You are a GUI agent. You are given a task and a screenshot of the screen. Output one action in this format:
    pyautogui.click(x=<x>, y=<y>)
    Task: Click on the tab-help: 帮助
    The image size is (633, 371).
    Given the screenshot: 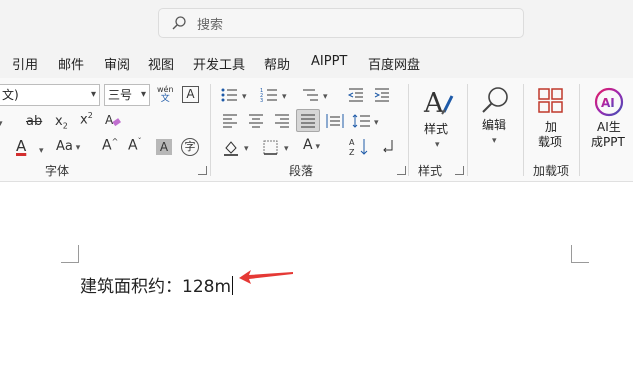 What is the action you would take?
    pyautogui.click(x=277, y=63)
    